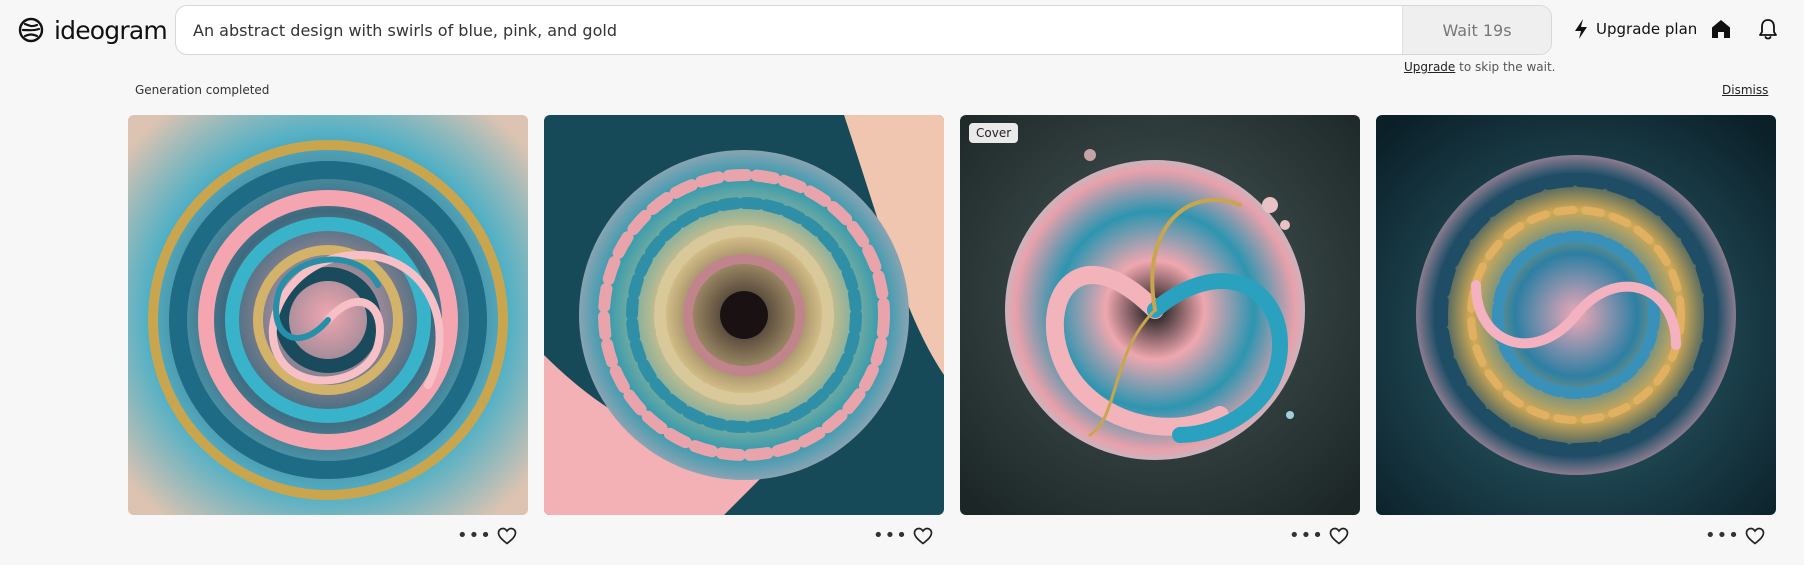 This screenshot has height=565, width=1804. I want to click on upgrade-plan-button: Upgrade plan, so click(1634, 29).